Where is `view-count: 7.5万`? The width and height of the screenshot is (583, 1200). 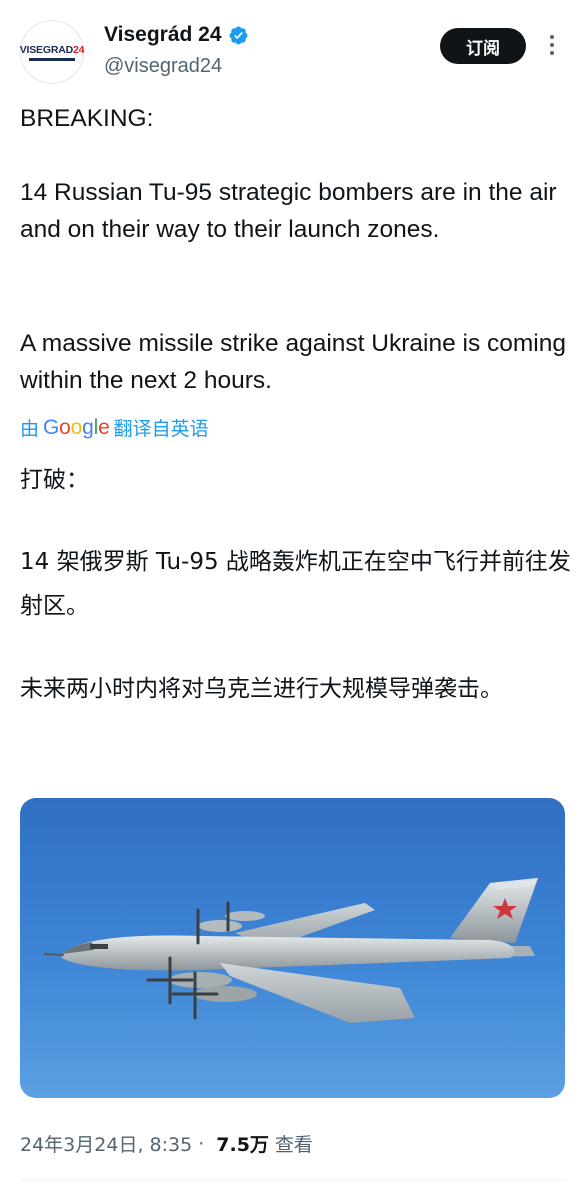
view-count: 7.5万 is located at coordinates (242, 1143).